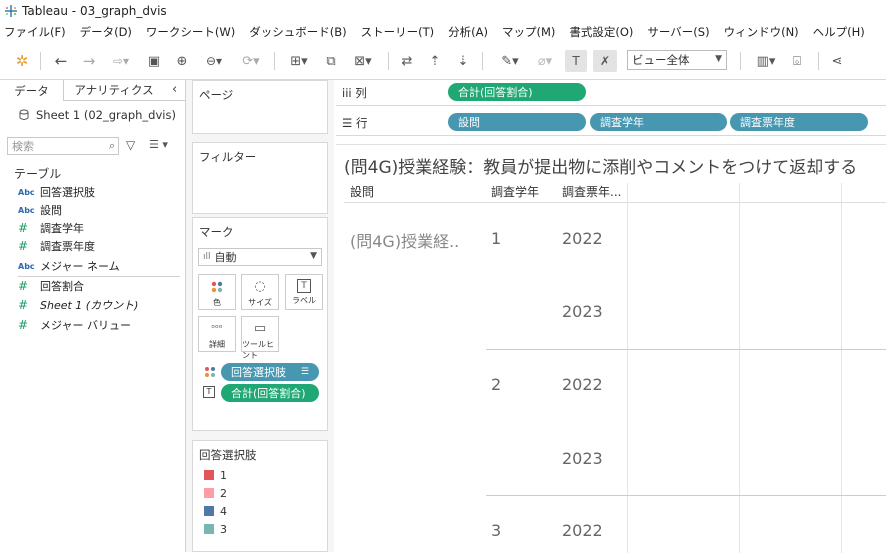  Describe the element at coordinates (121, 61) in the screenshot. I see `redo-dropdown-icon: ⇨▾` at that location.